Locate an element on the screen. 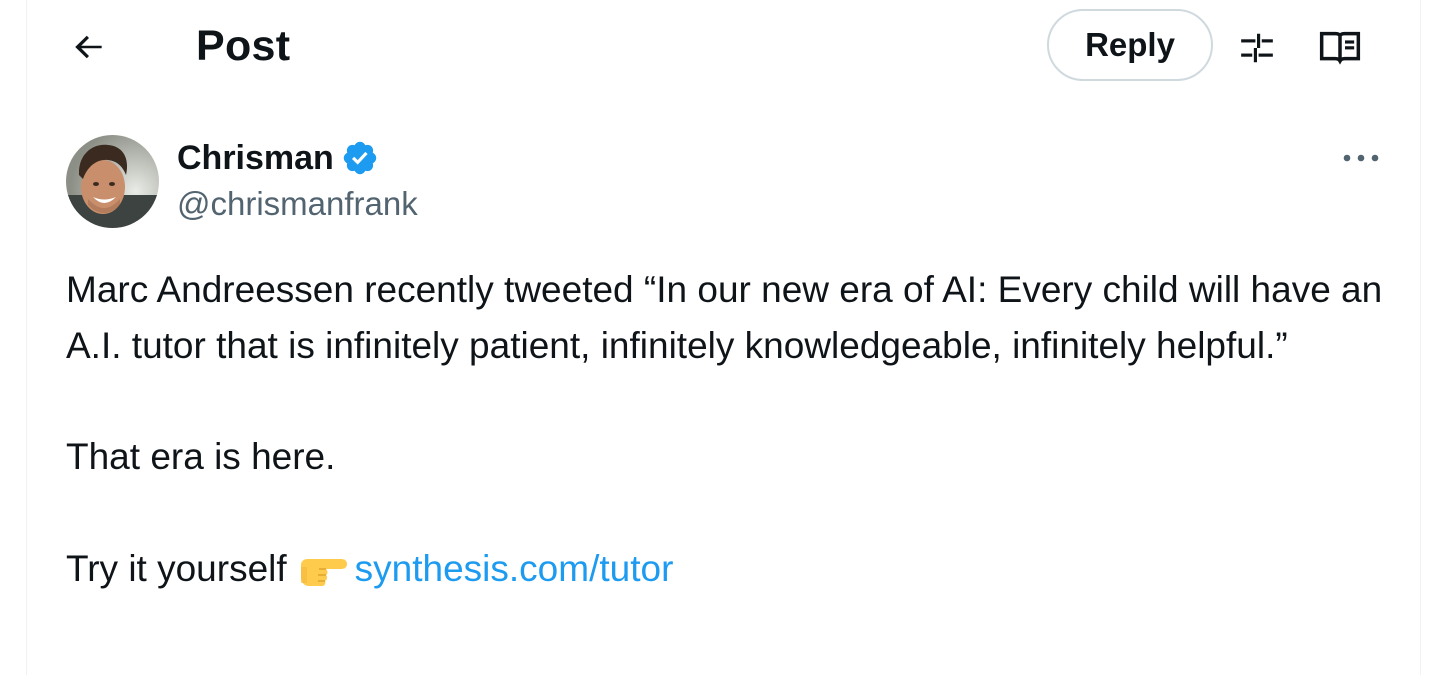  more-horizontal-icon is located at coordinates (1361, 158).